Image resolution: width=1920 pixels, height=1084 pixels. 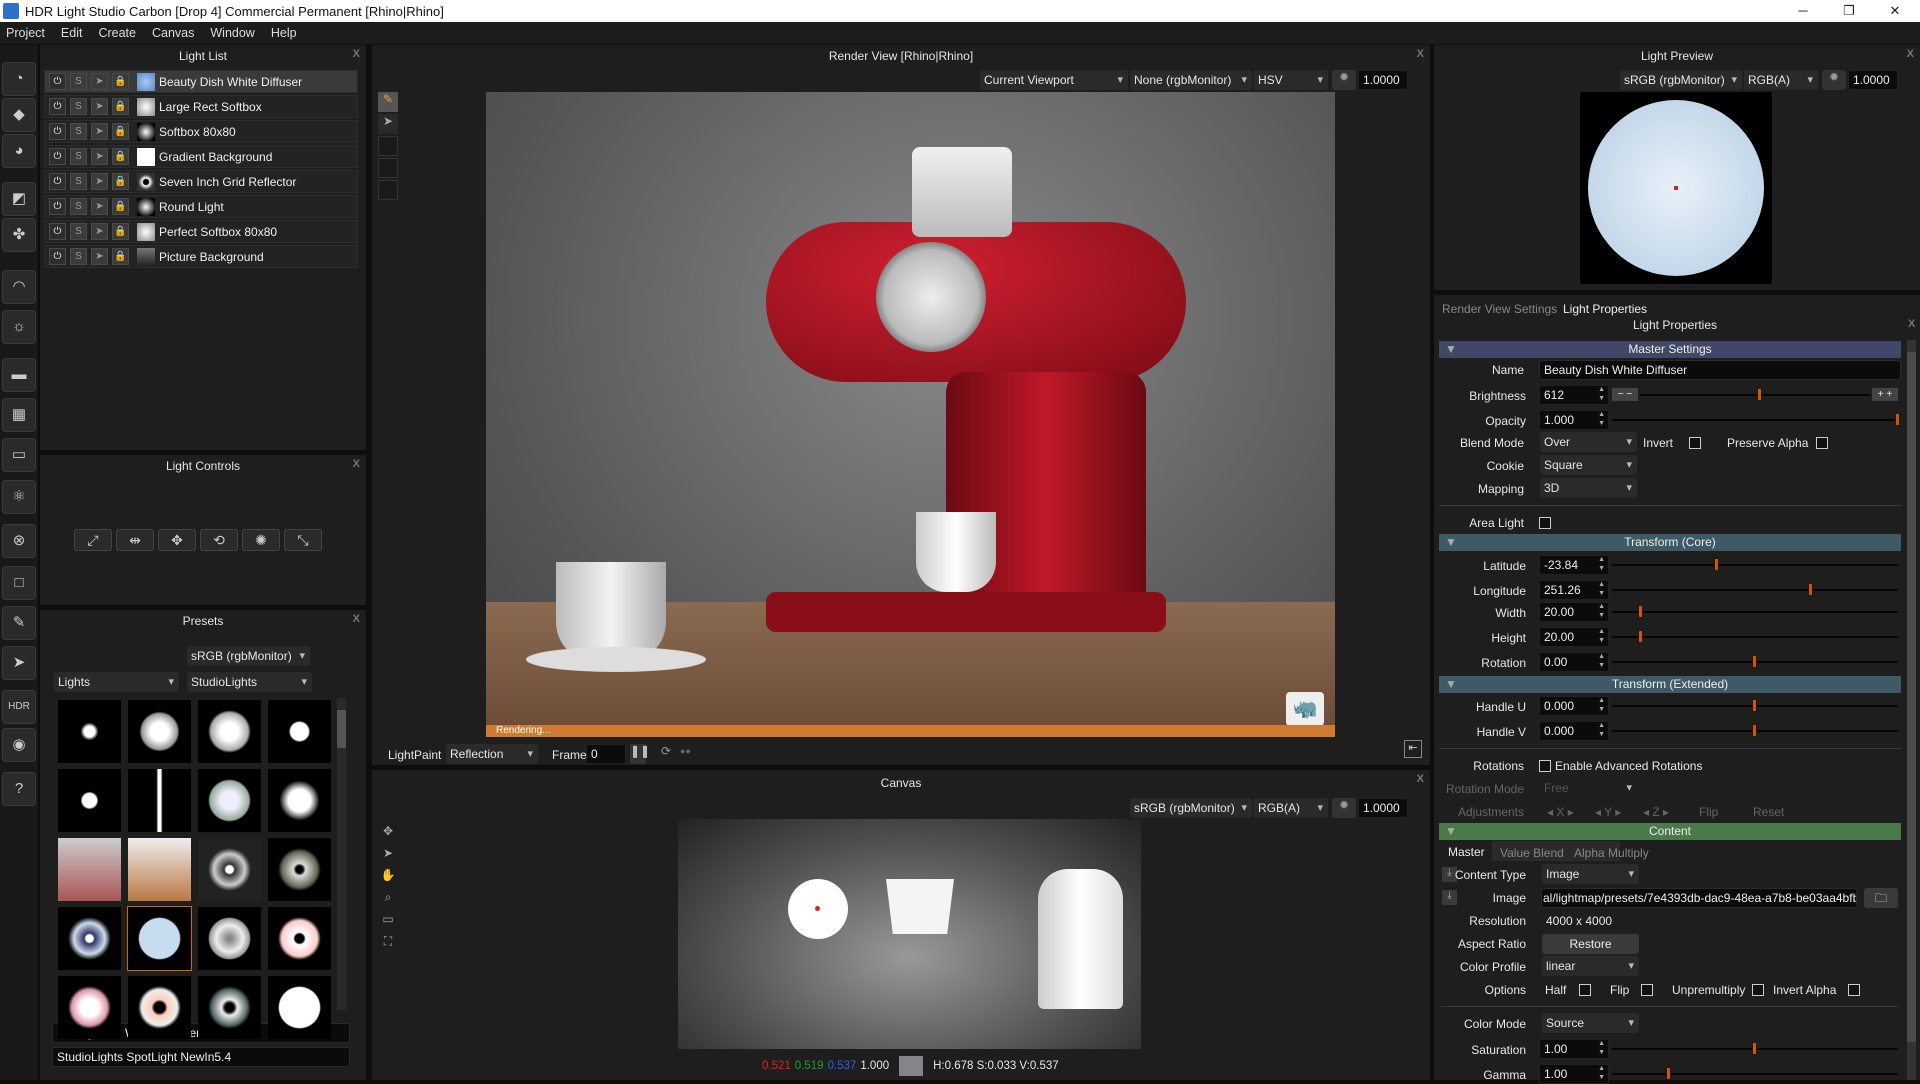 What do you see at coordinates (341, 854) in the screenshot?
I see `presets-scrollbar` at bounding box center [341, 854].